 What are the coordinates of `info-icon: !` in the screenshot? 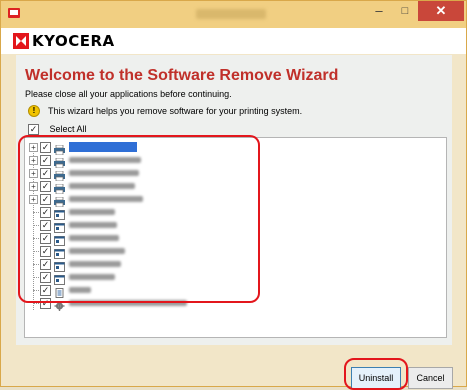 It's located at (34, 111).